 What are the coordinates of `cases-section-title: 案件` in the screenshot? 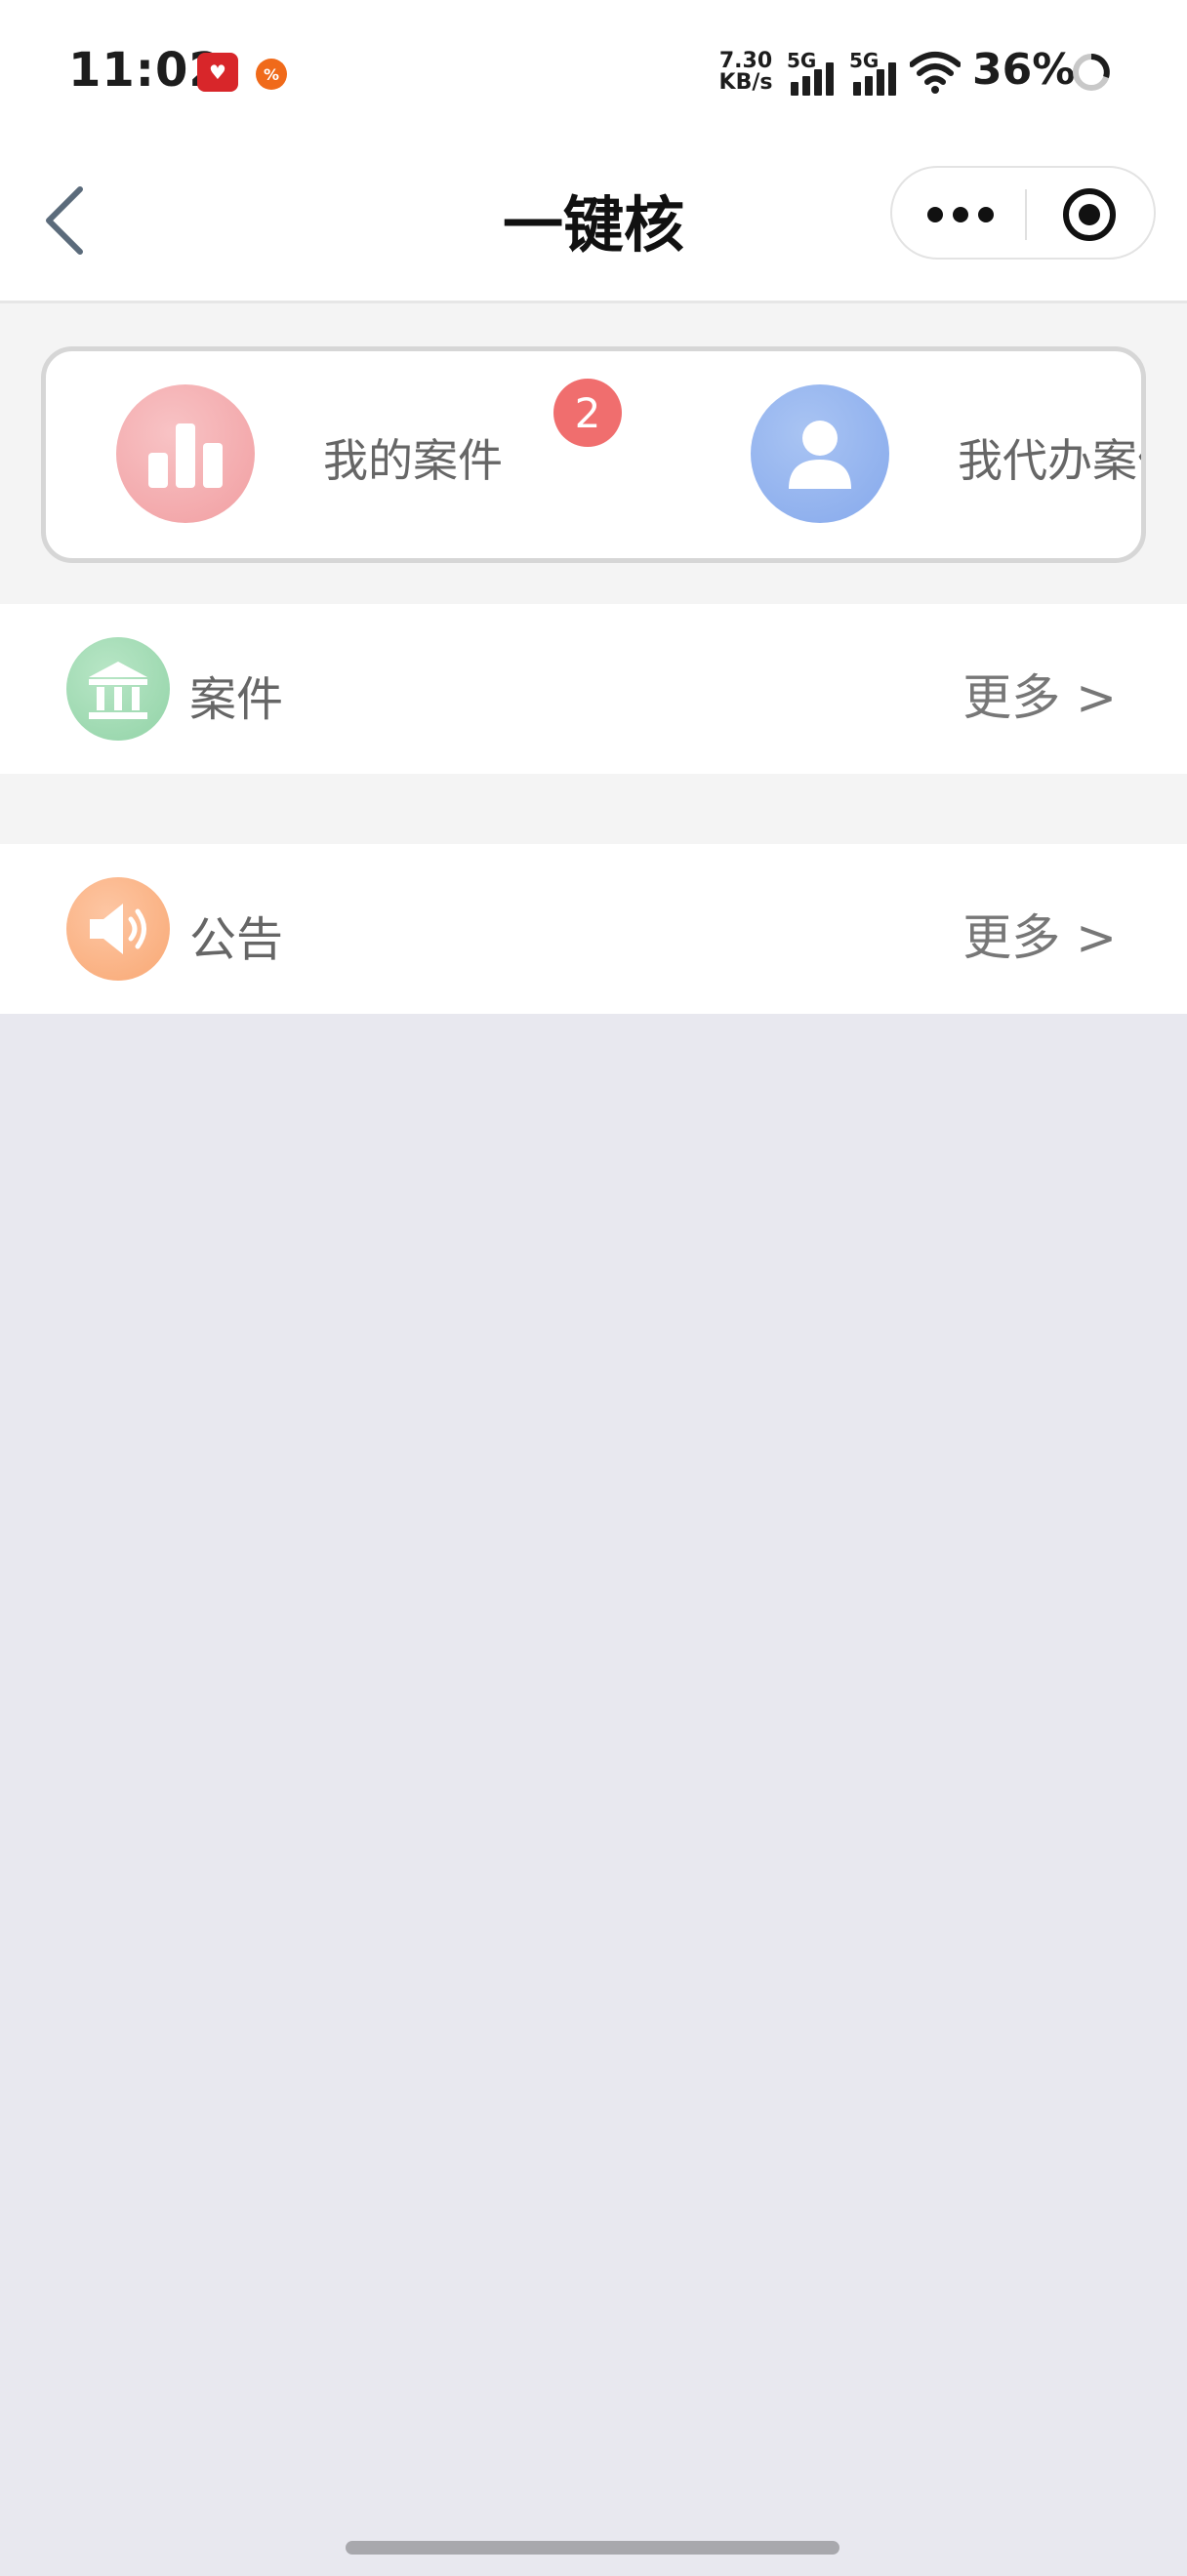 It's located at (236, 699).